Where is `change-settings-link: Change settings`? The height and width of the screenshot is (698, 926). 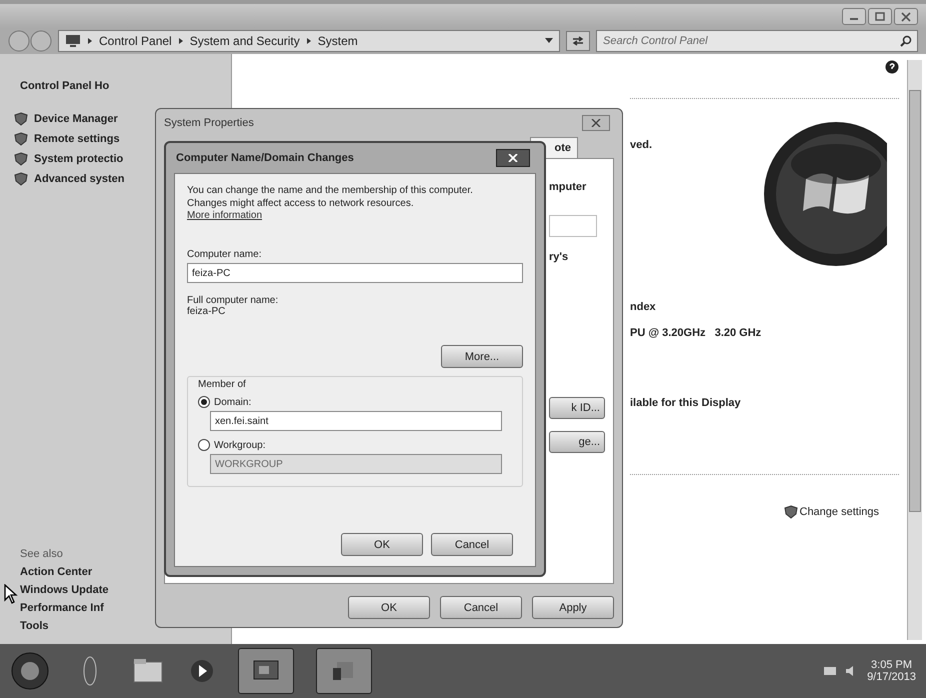
change-settings-link: Change settings is located at coordinates (831, 512).